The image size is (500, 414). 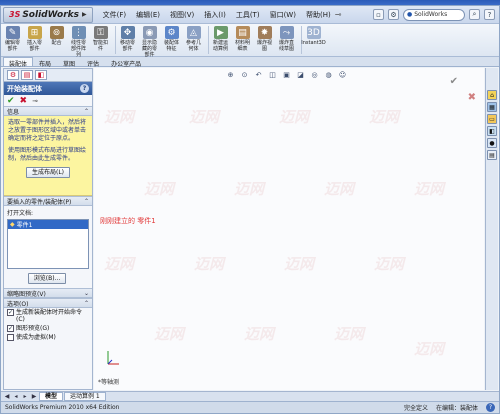 I want to click on ribbon-button-2: ⊚ 配合, so click(x=56, y=36).